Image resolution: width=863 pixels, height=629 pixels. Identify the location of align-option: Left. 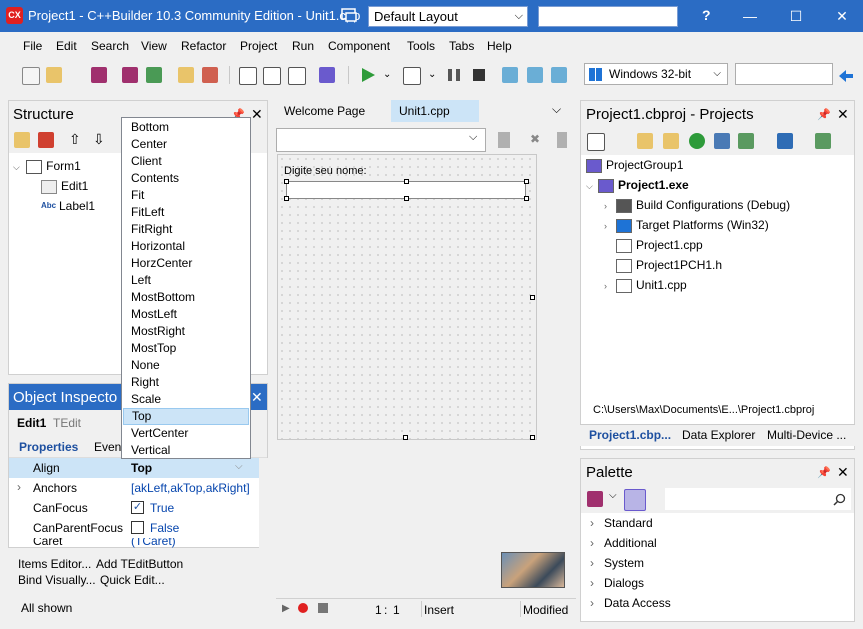
(186, 280).